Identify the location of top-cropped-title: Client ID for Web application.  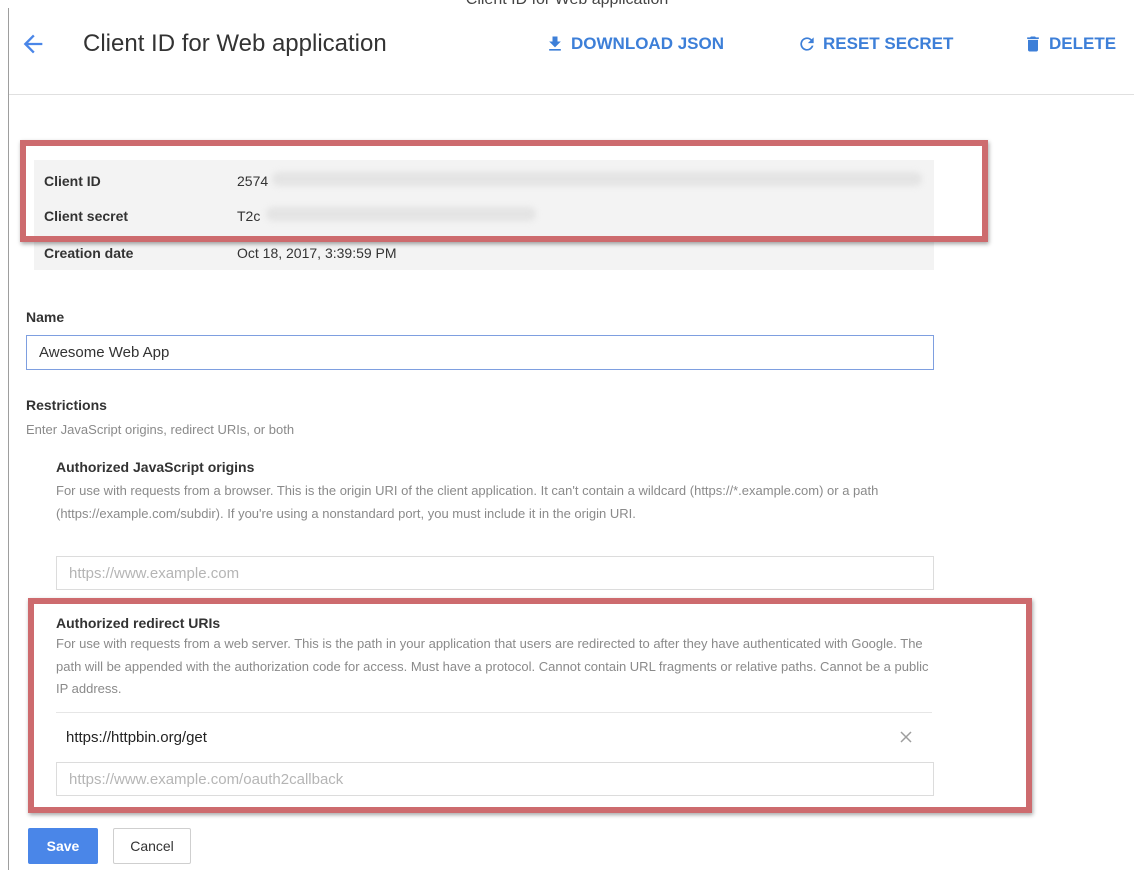
(567, 4).